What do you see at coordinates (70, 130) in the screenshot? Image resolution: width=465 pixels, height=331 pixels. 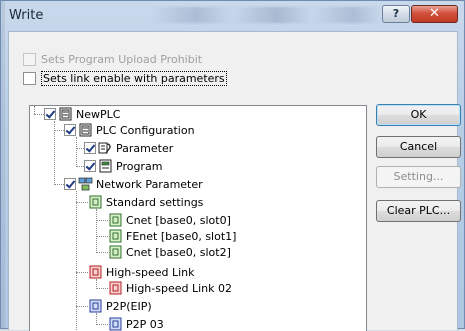 I see `plc-configuration-checkbox` at bounding box center [70, 130].